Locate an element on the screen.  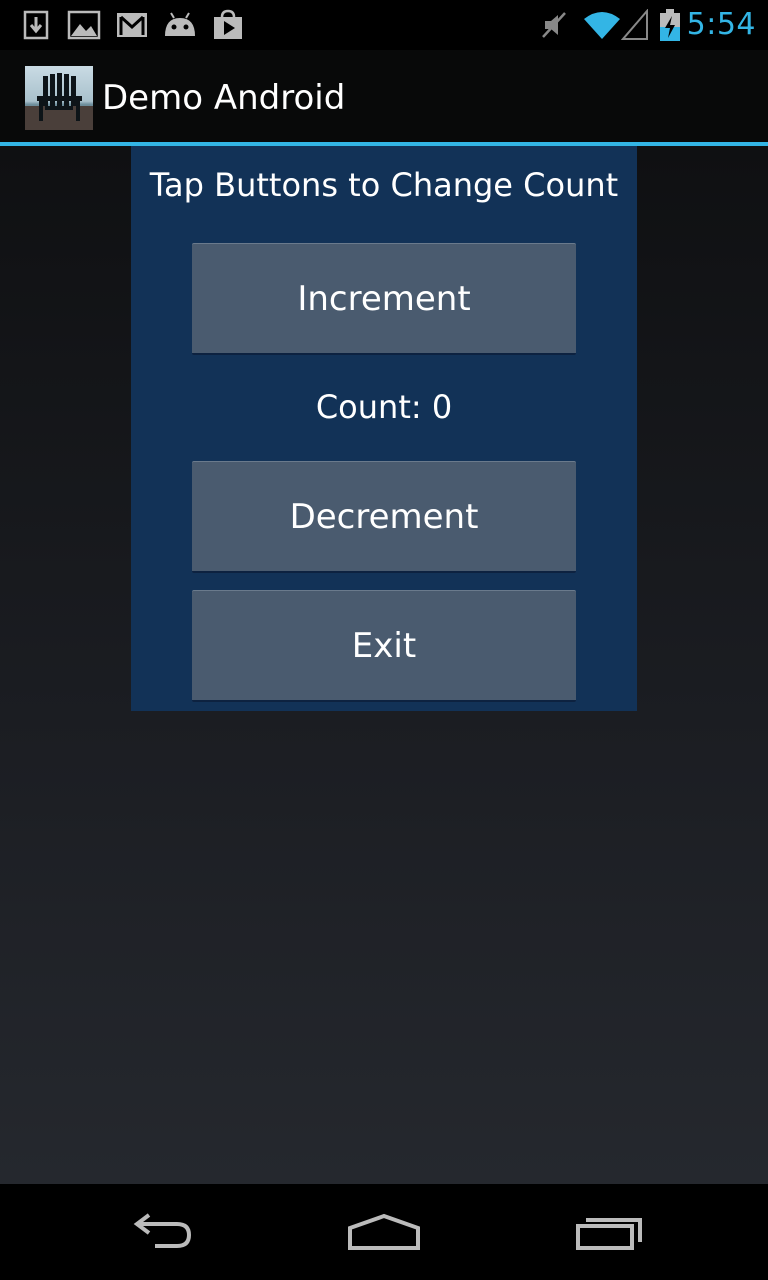
count-label: Count: 0 is located at coordinates (384, 407).